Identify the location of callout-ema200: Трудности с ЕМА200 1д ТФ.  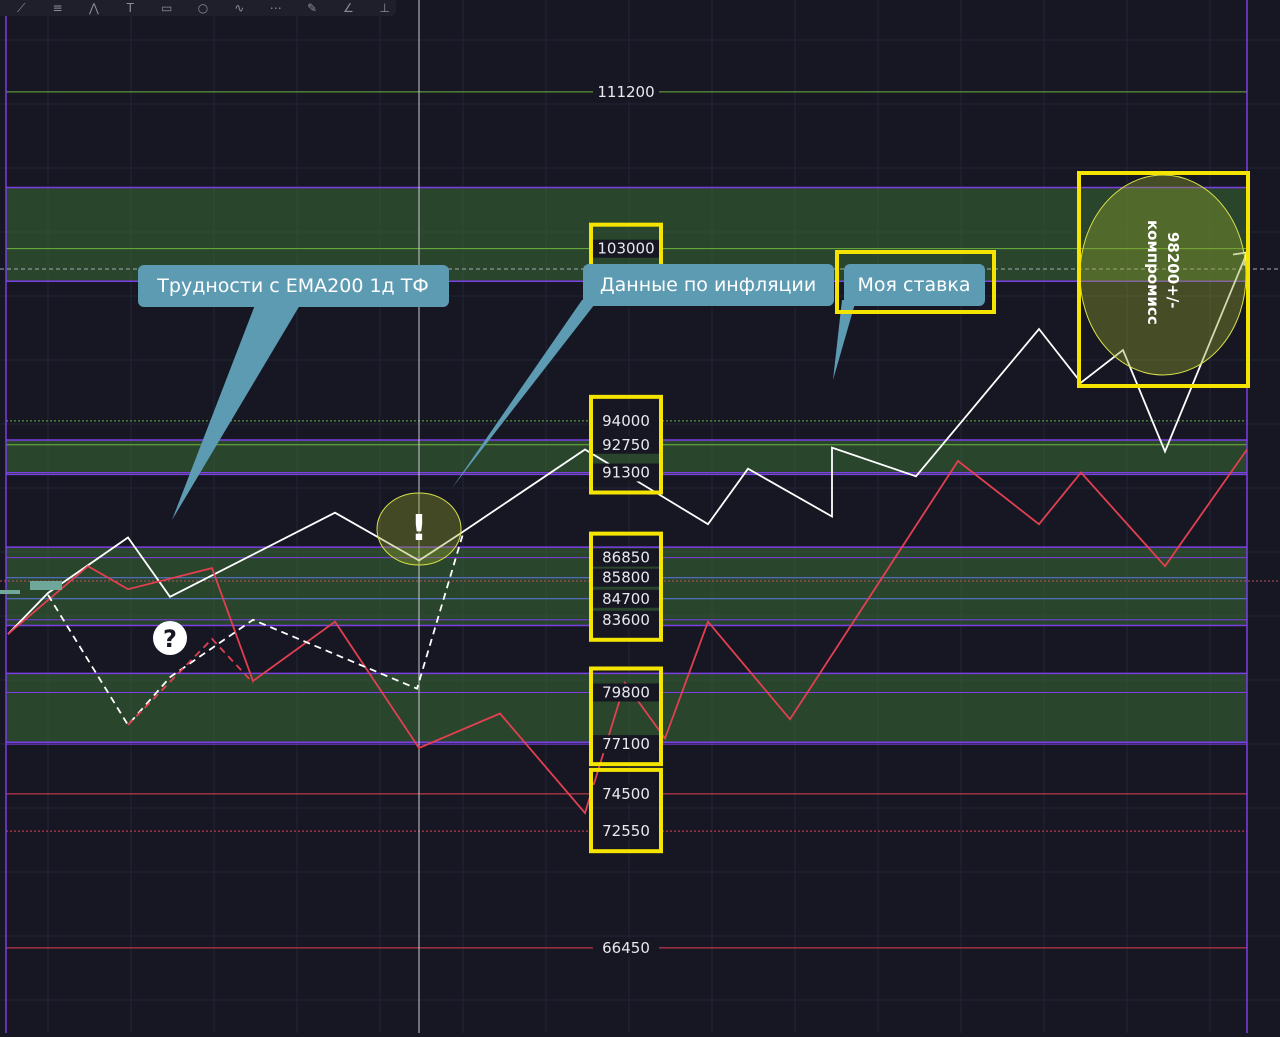
(293, 392).